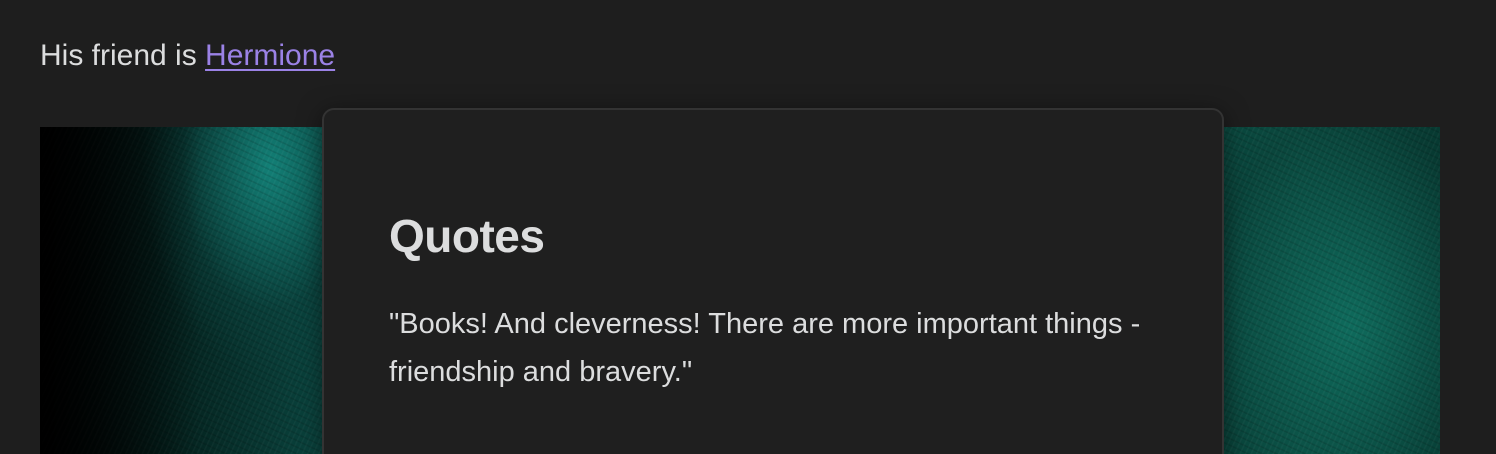 The height and width of the screenshot is (454, 1496). Describe the element at coordinates (123, 55) in the screenshot. I see `friend-prefix-text: His friend is` at that location.